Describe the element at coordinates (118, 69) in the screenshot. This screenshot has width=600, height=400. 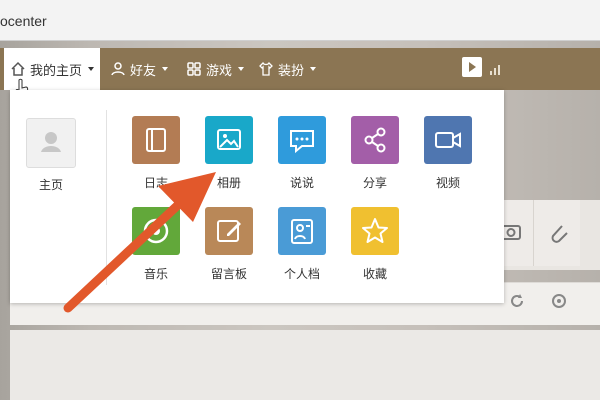
I see `friends-icon` at that location.